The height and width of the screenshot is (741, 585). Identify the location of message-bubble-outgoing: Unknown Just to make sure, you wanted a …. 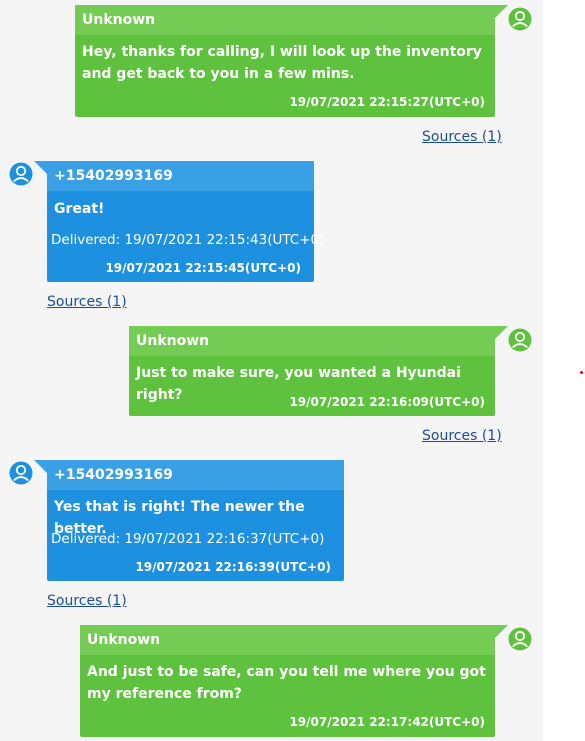
(318, 371).